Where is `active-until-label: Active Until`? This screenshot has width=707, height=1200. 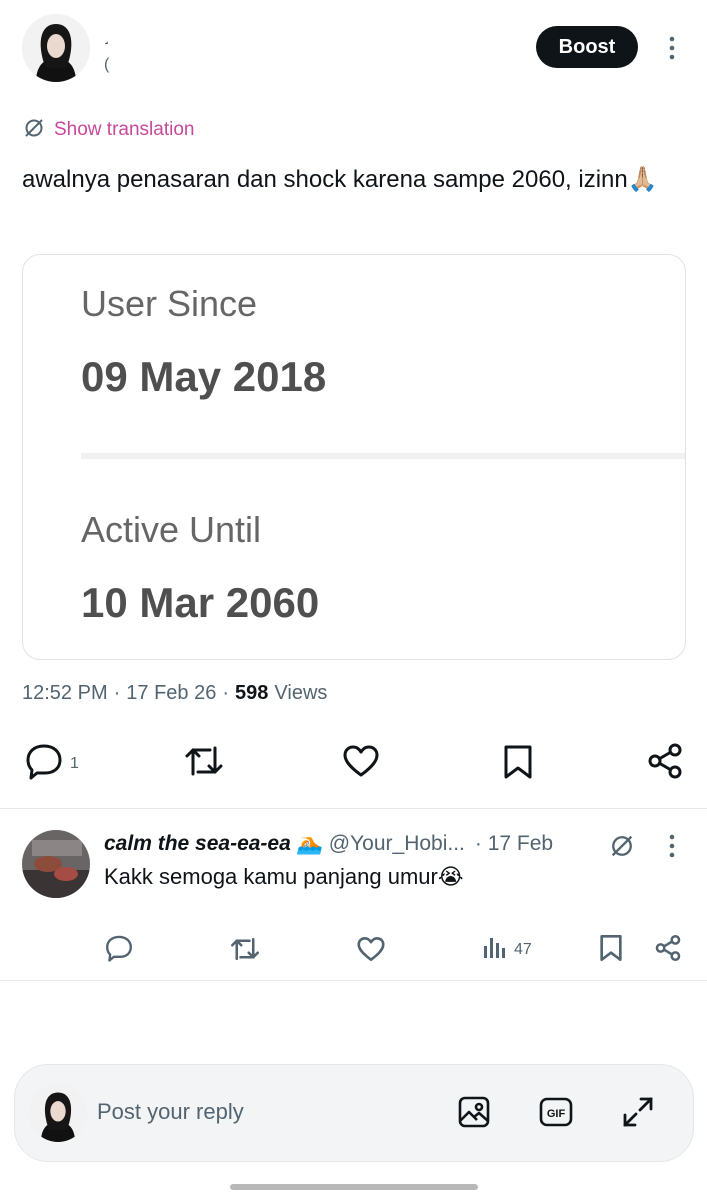 active-until-label: Active Until is located at coordinates (171, 529).